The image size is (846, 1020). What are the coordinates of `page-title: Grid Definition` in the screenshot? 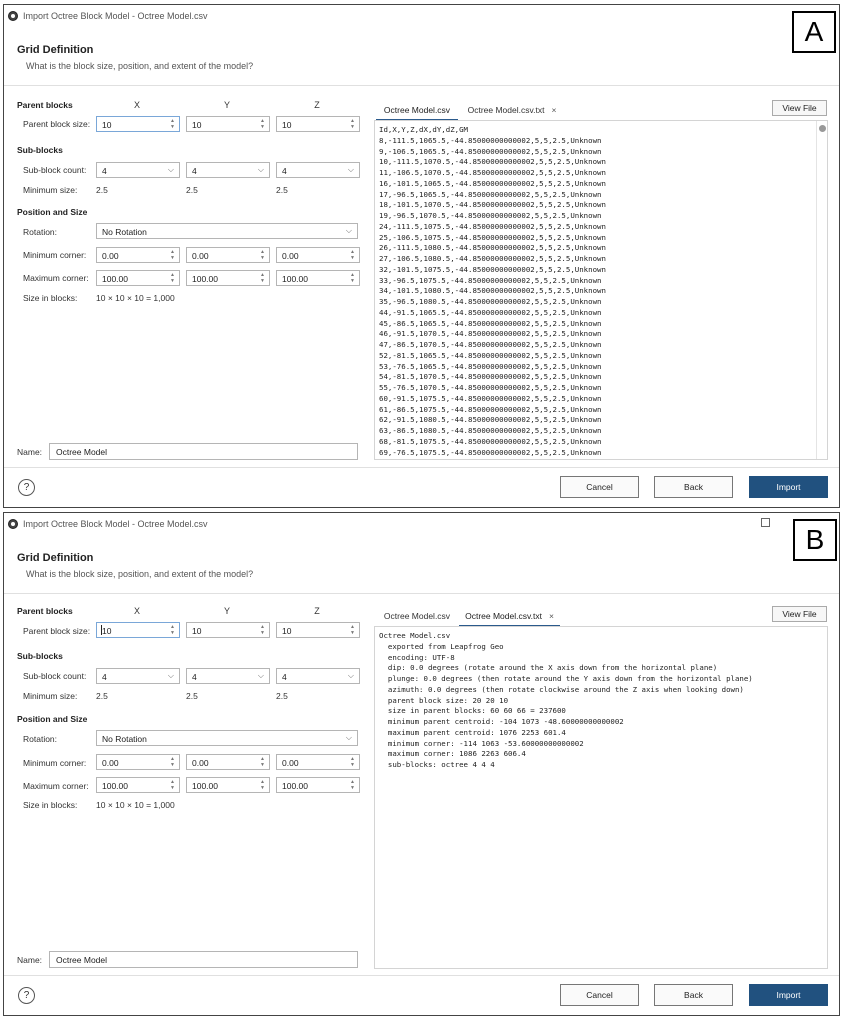 It's located at (55, 558).